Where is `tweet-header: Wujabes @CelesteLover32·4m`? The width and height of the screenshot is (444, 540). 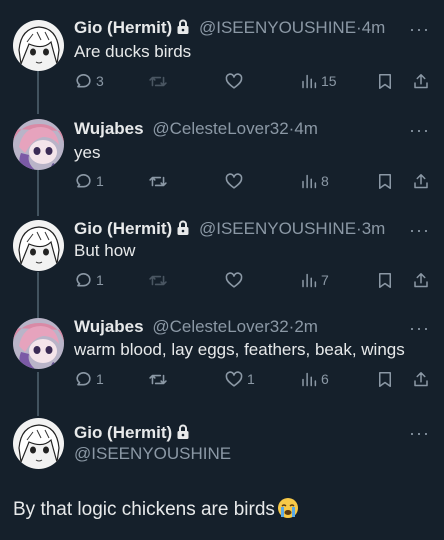
tweet-header: Wujabes @CelesteLover32·4m is located at coordinates (244, 129).